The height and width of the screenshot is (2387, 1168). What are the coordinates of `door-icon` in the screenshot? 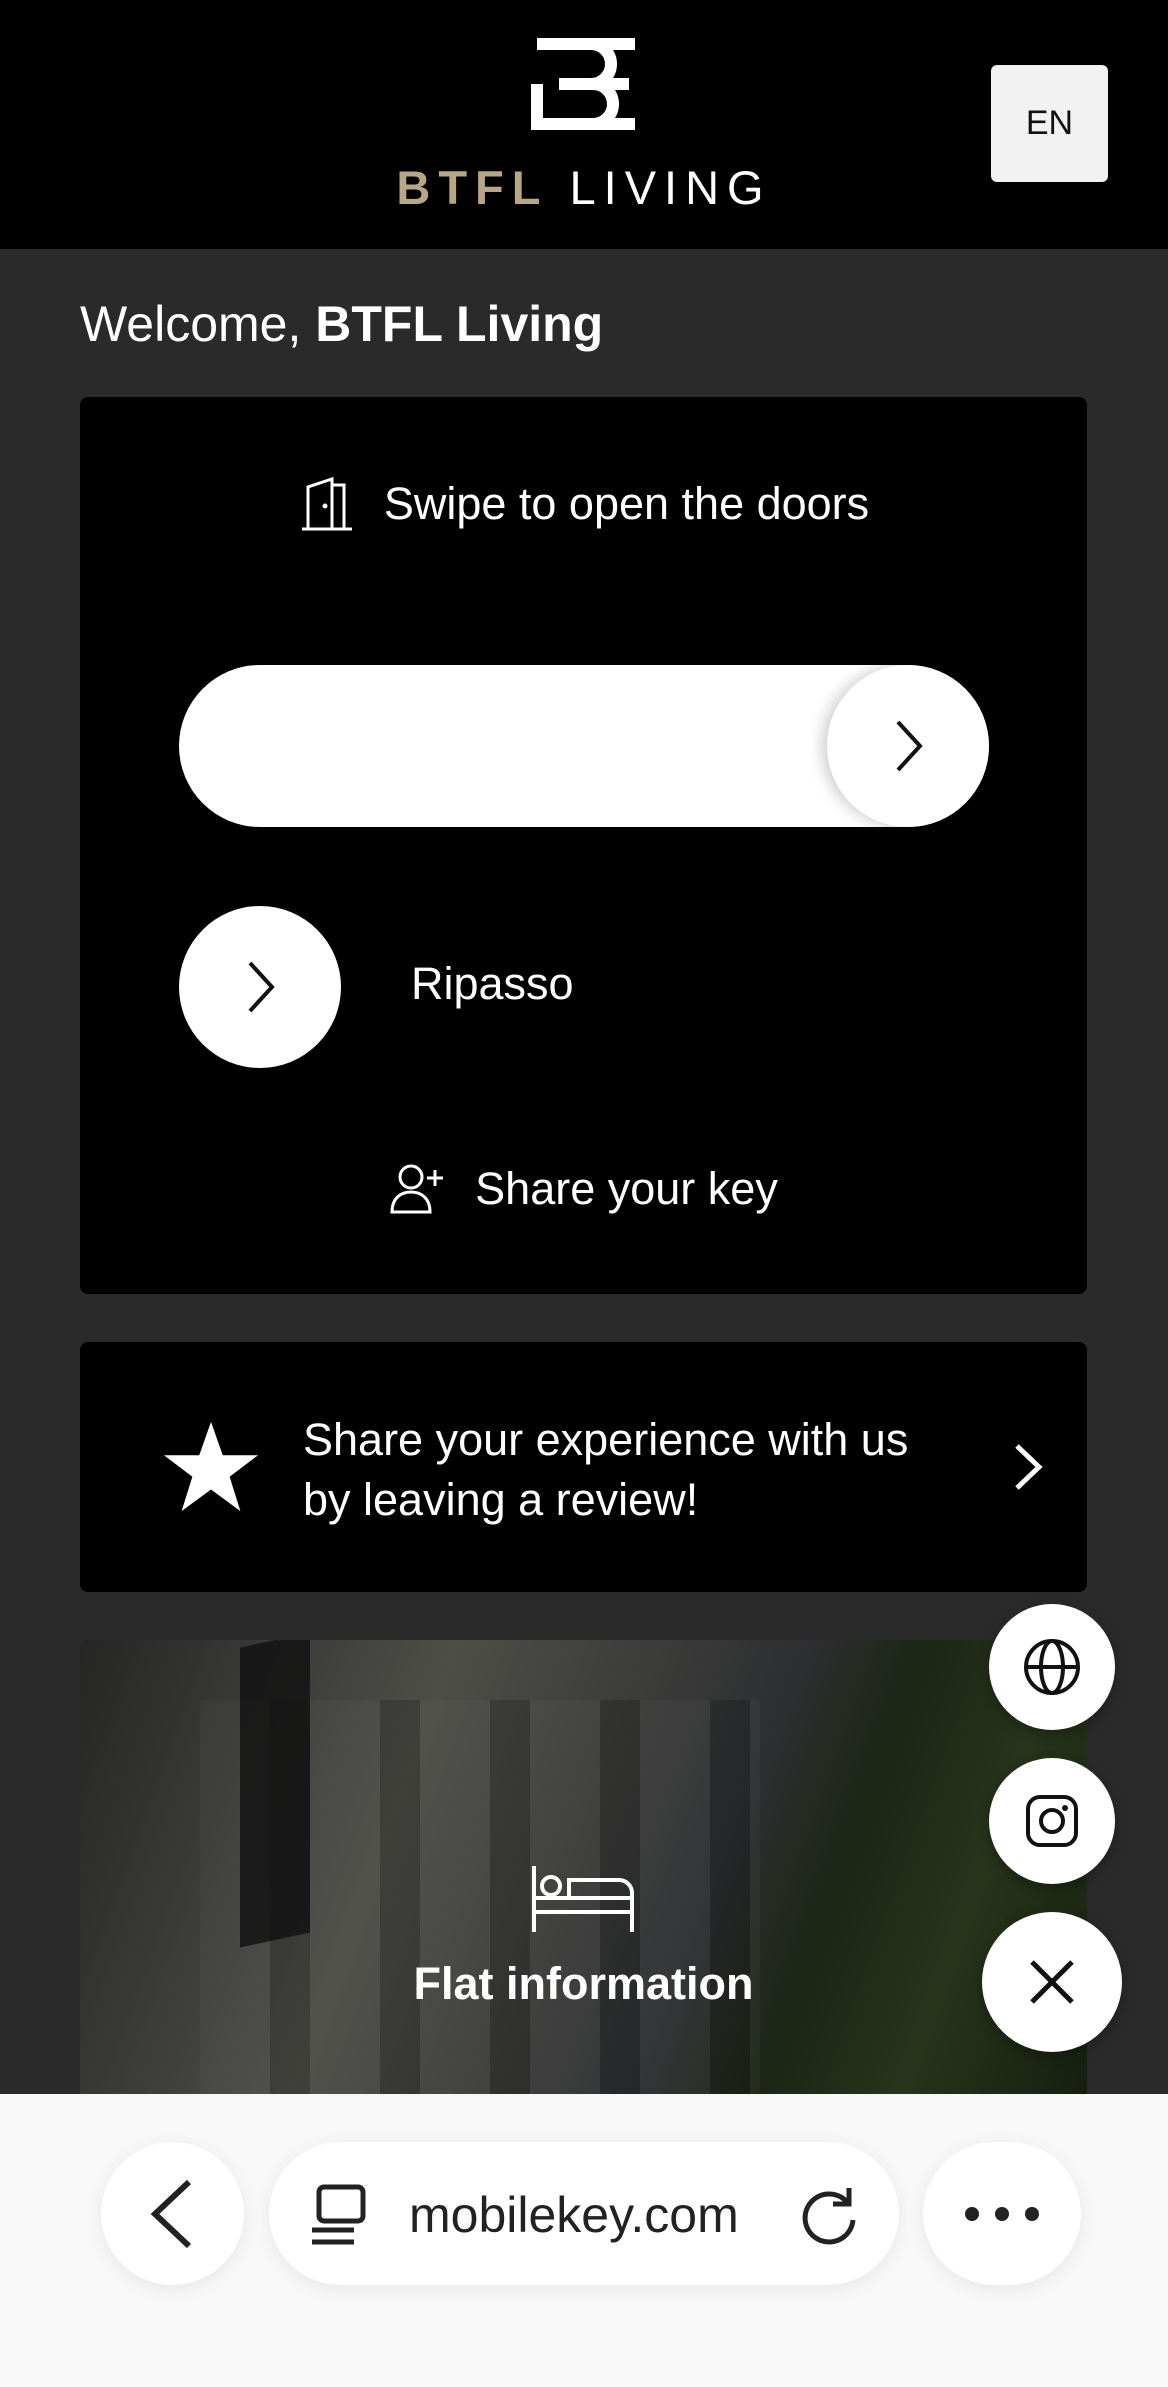 It's located at (326, 503).